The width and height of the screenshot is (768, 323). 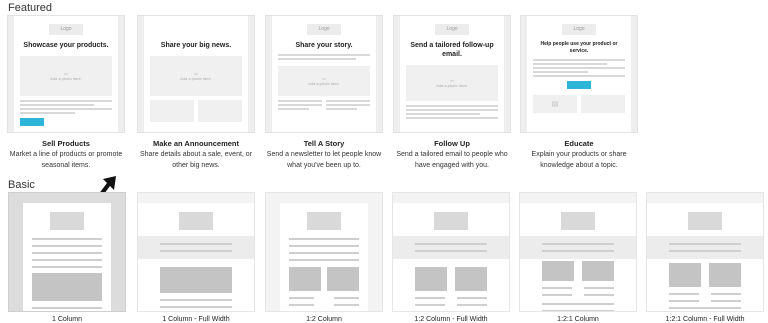 What do you see at coordinates (579, 47) in the screenshot?
I see `thumb-heading: Help people use your product or service.` at bounding box center [579, 47].